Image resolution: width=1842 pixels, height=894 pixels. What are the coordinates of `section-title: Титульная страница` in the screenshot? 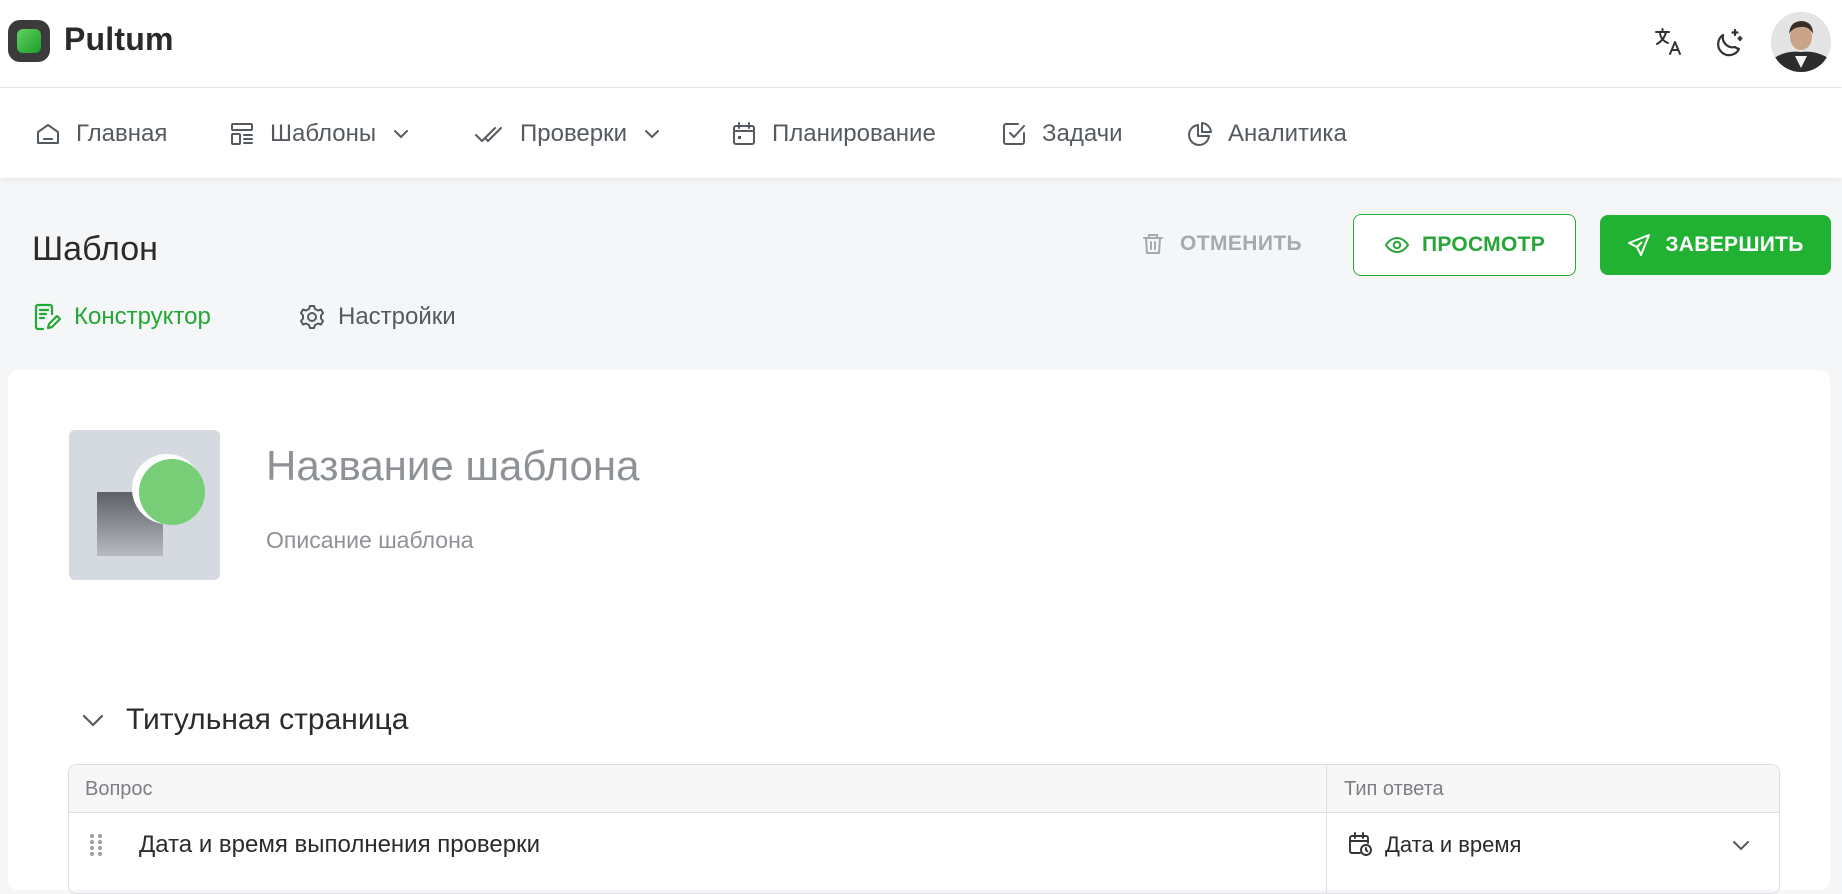 It's located at (267, 720).